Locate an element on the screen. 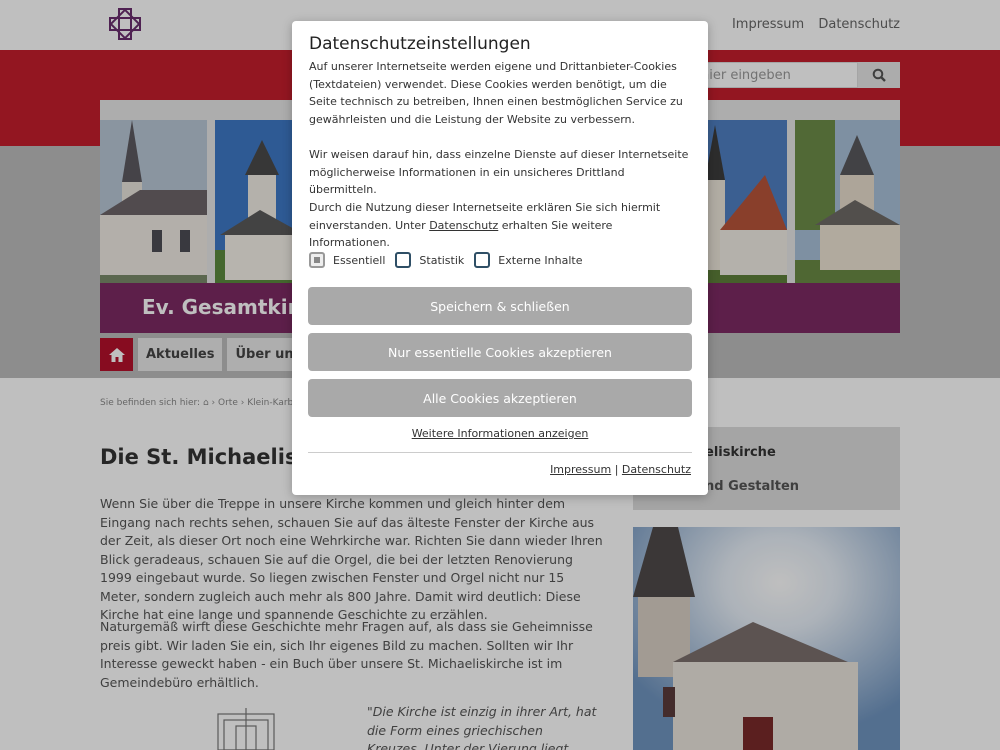  checkbox-statistik: Statistik is located at coordinates (429, 260).